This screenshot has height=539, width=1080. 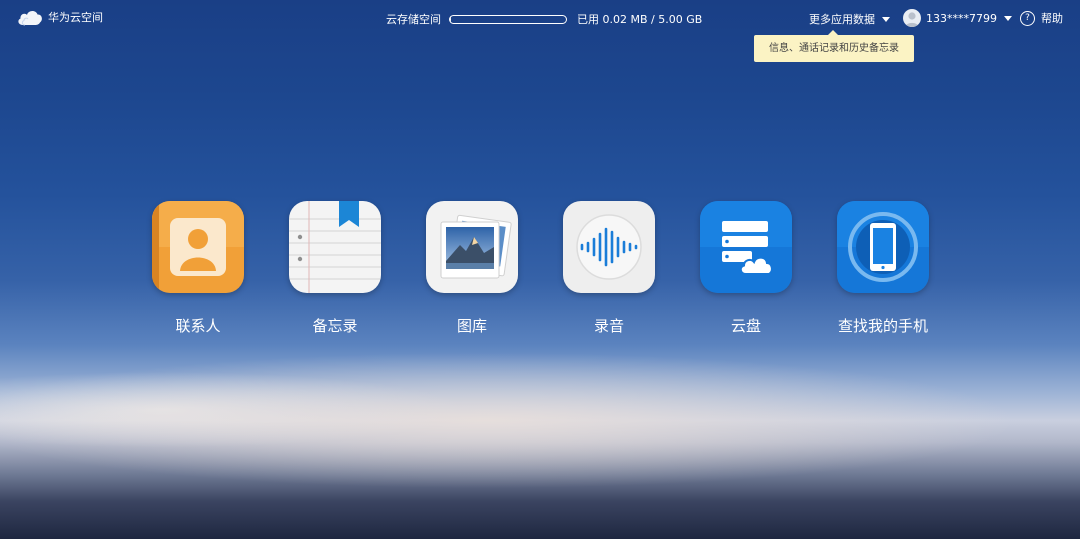 I want to click on cloud-drive-icon, so click(x=746, y=247).